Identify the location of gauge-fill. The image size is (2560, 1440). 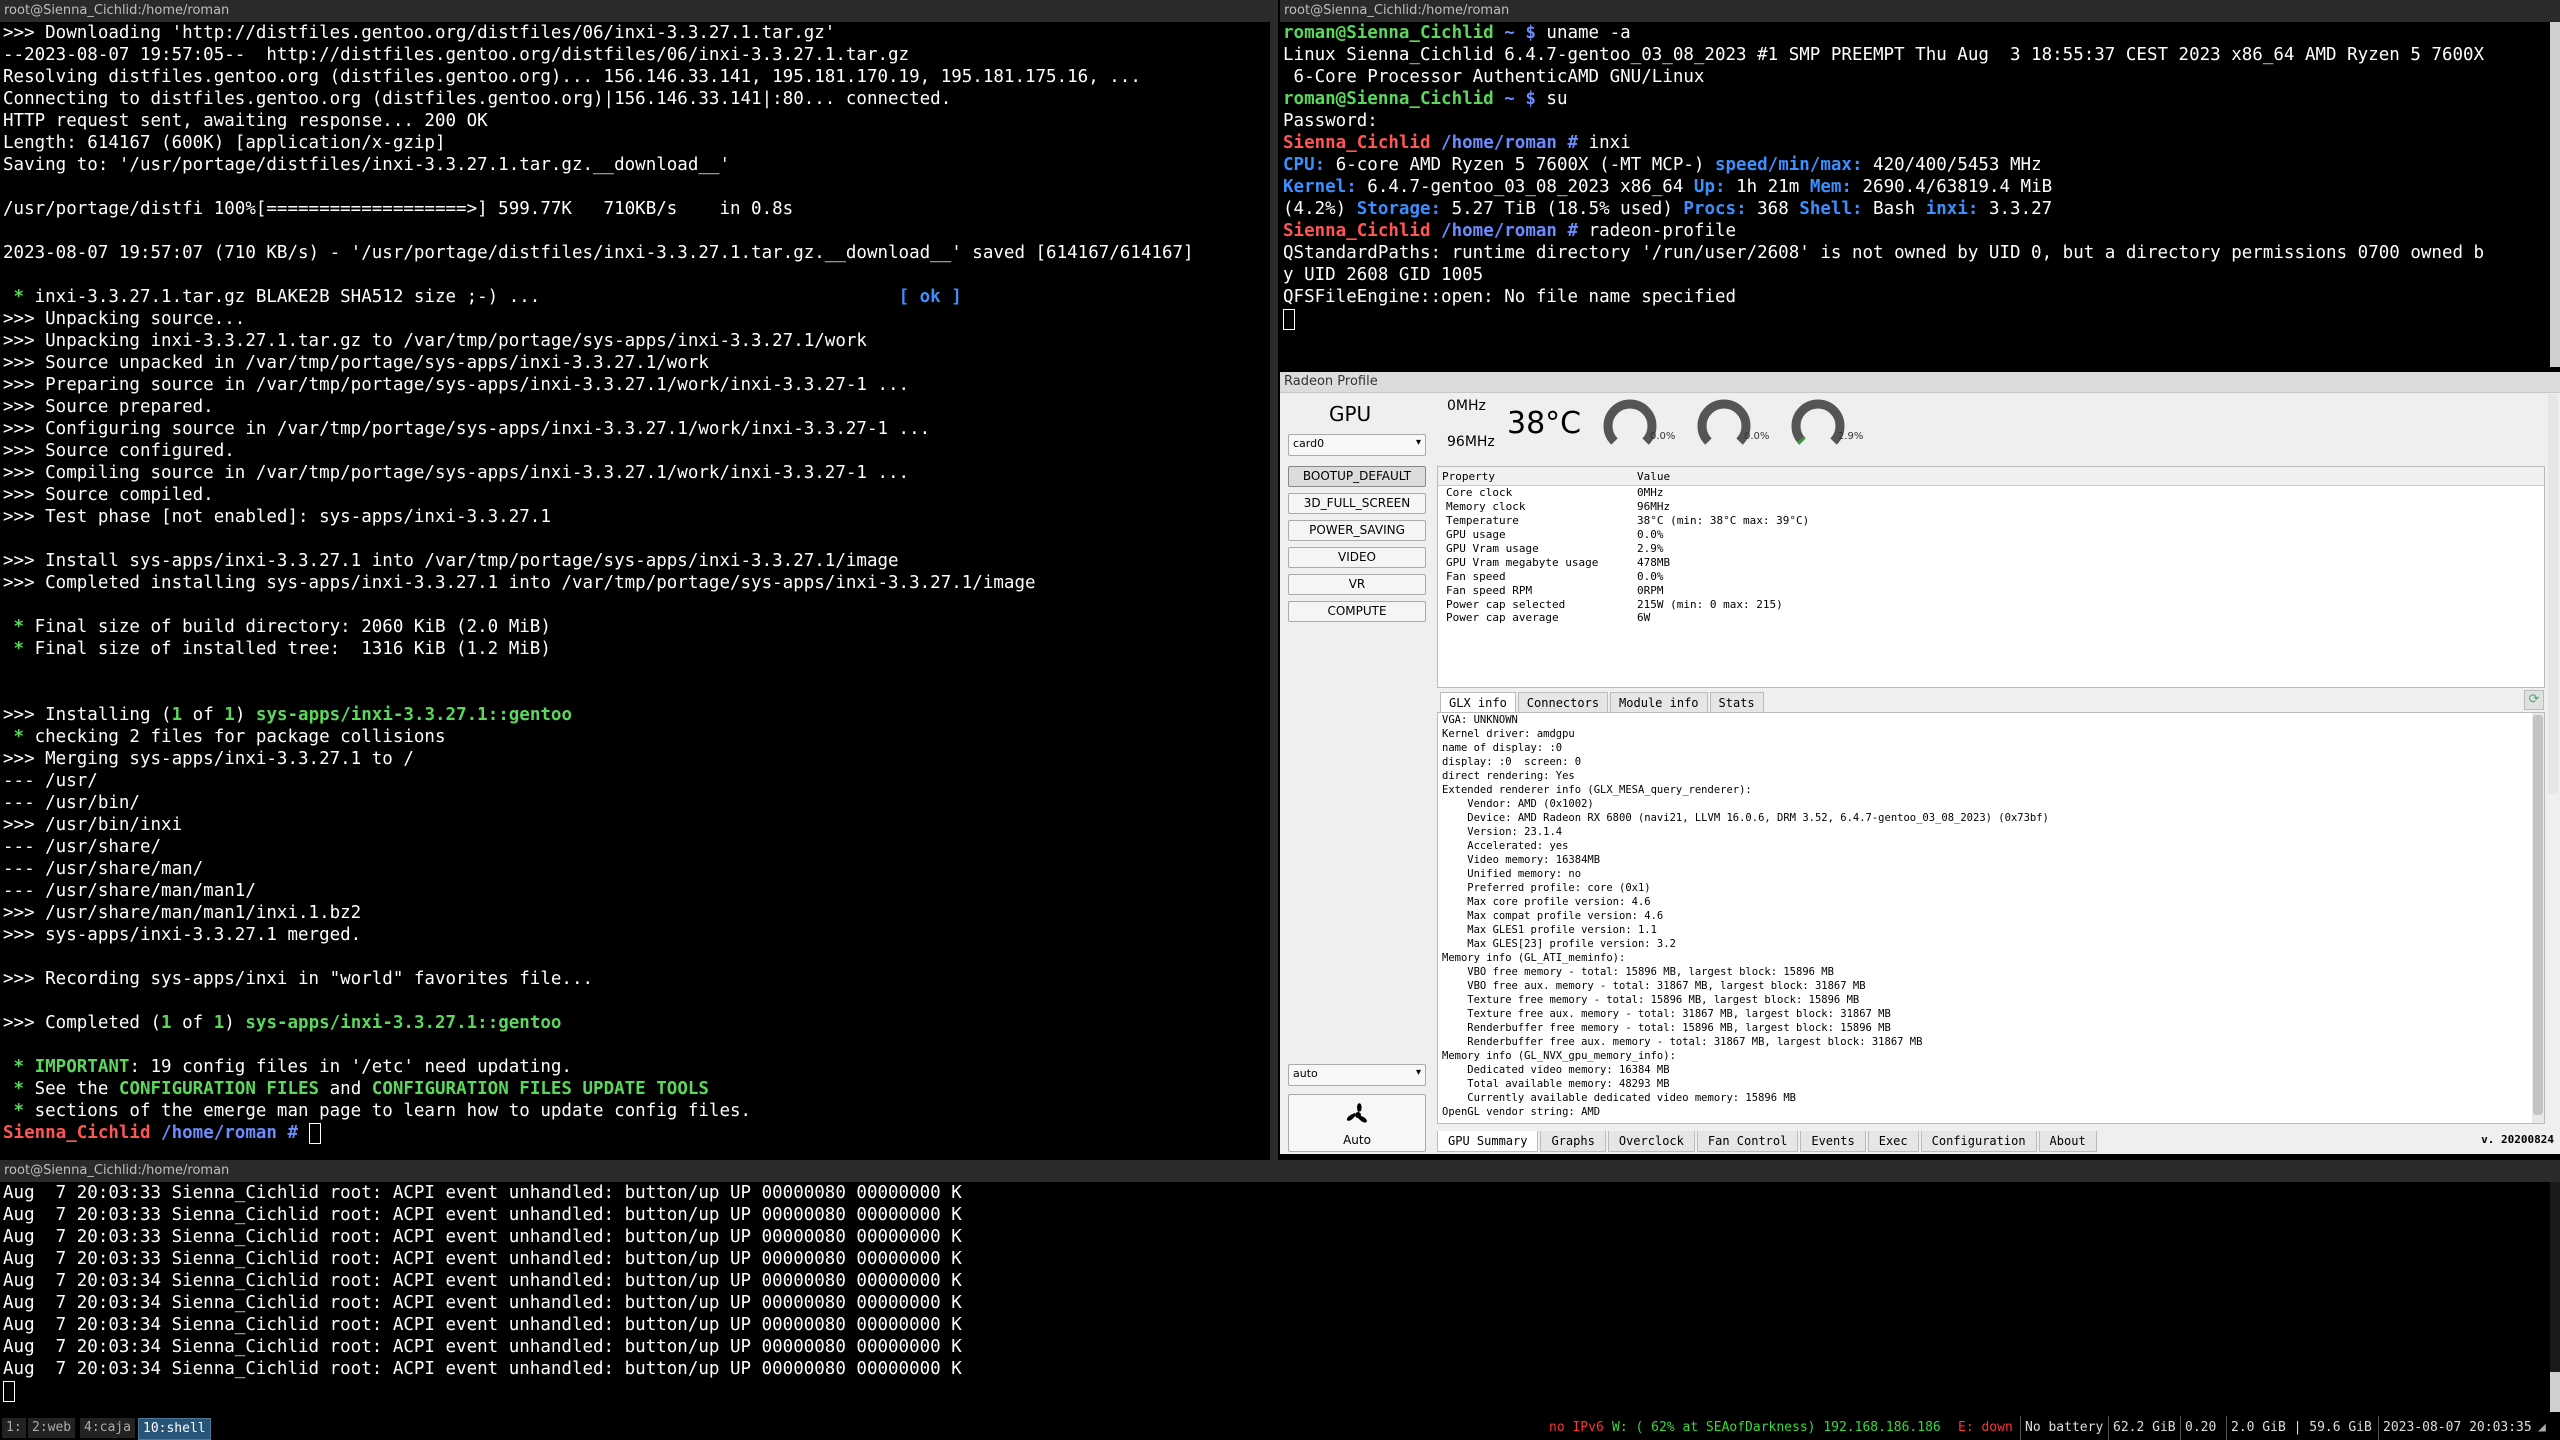
(1801, 440).